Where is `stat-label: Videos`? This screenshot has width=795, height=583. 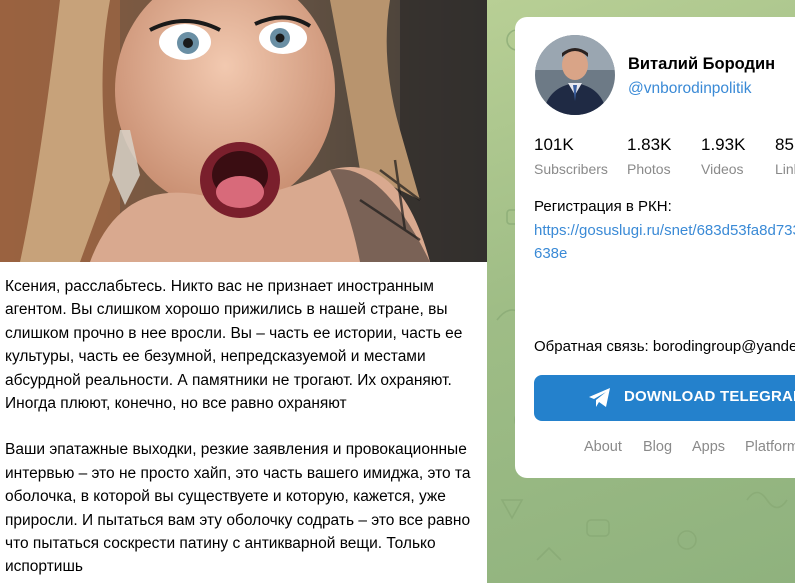 stat-label: Videos is located at coordinates (722, 169).